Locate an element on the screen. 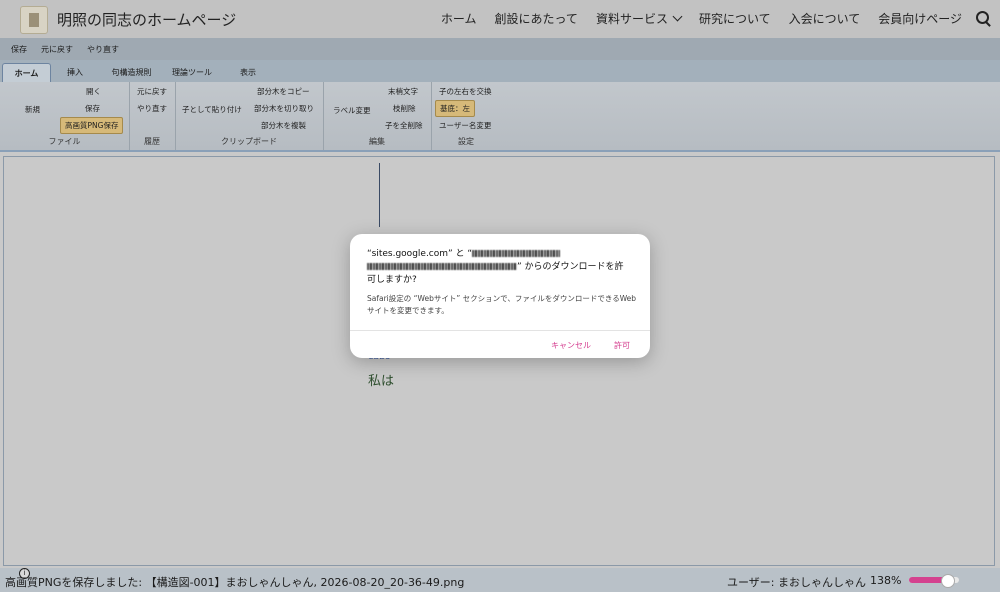 This screenshot has width=1000, height=592. nav-members: 会員向けページ is located at coordinates (920, 18).